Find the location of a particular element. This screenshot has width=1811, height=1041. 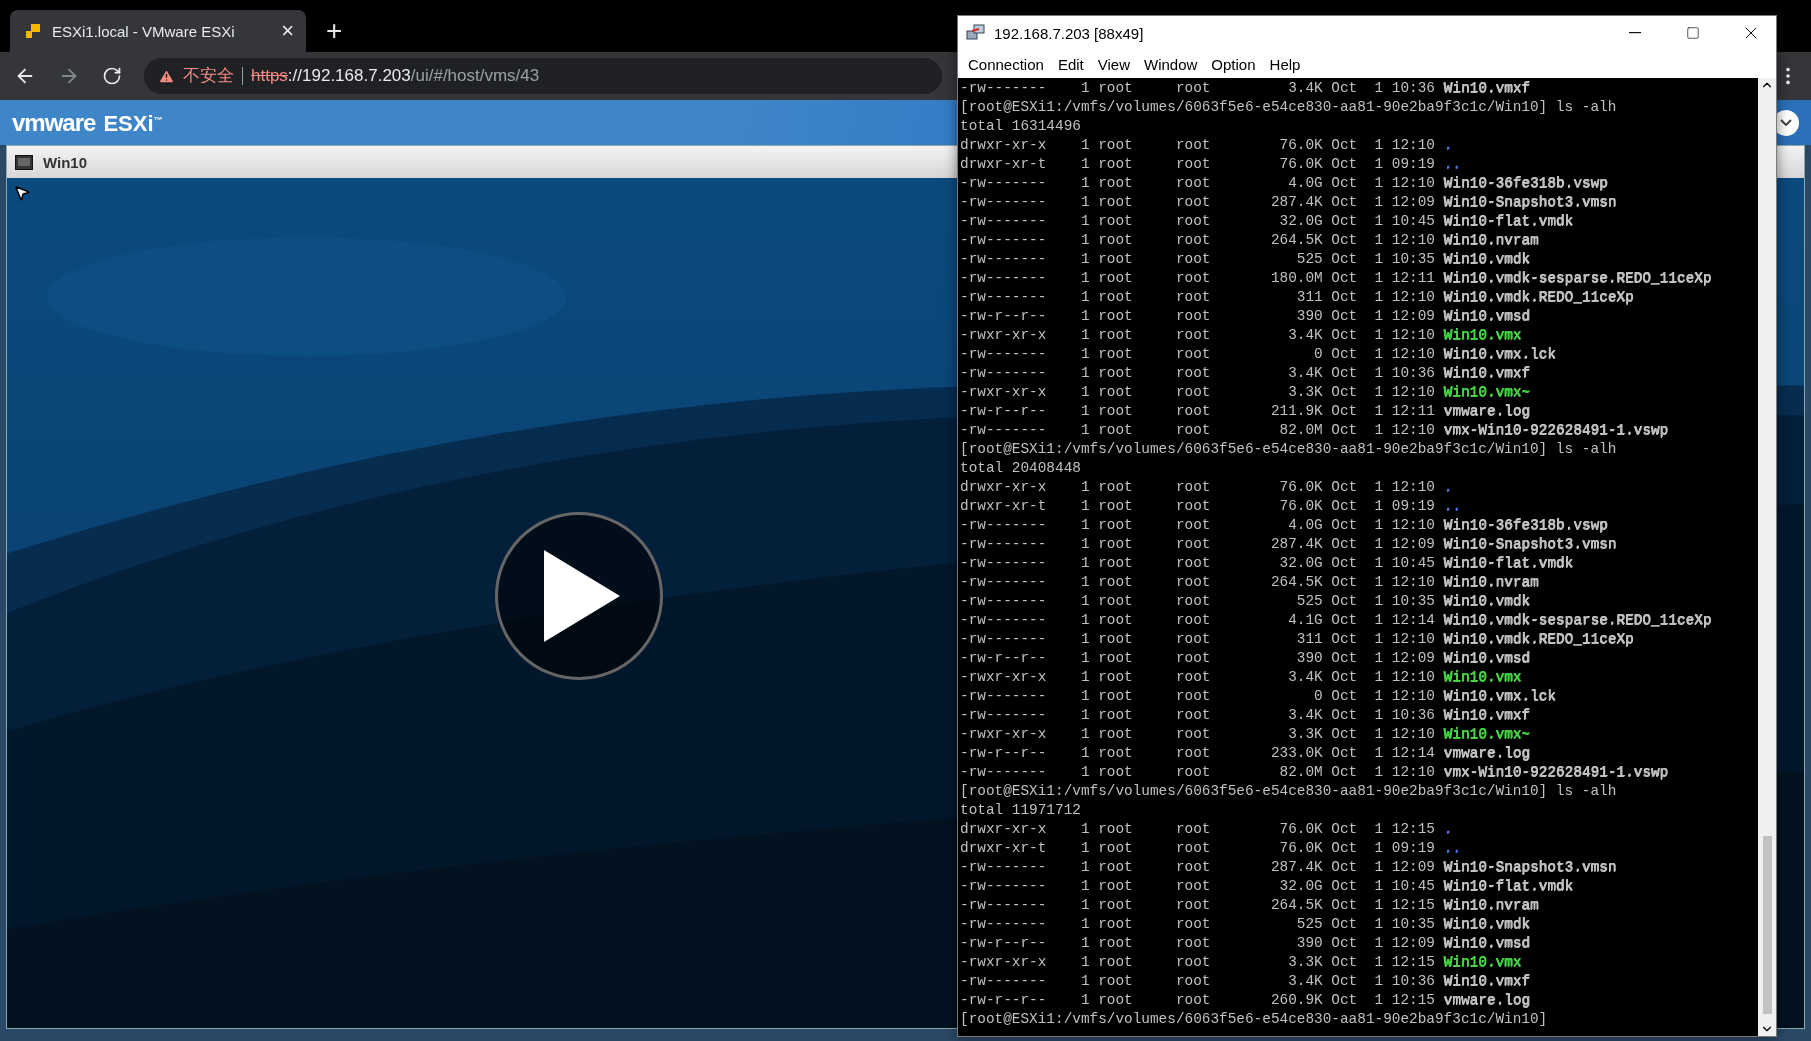

terminal-line: -rw-r--r-- 1 root root 233.0K Oct 1 12:14 vmware.log is located at coordinates (1245, 753).